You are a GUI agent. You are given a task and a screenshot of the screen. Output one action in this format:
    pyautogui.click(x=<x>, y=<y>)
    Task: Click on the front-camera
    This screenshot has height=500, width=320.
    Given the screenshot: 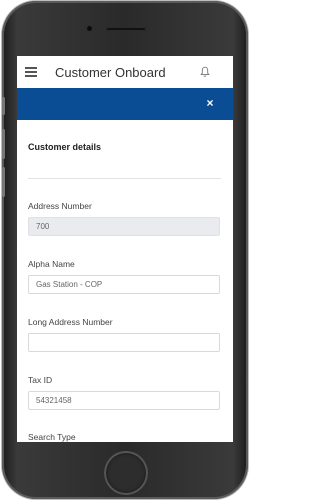 What is the action you would take?
    pyautogui.click(x=89, y=28)
    